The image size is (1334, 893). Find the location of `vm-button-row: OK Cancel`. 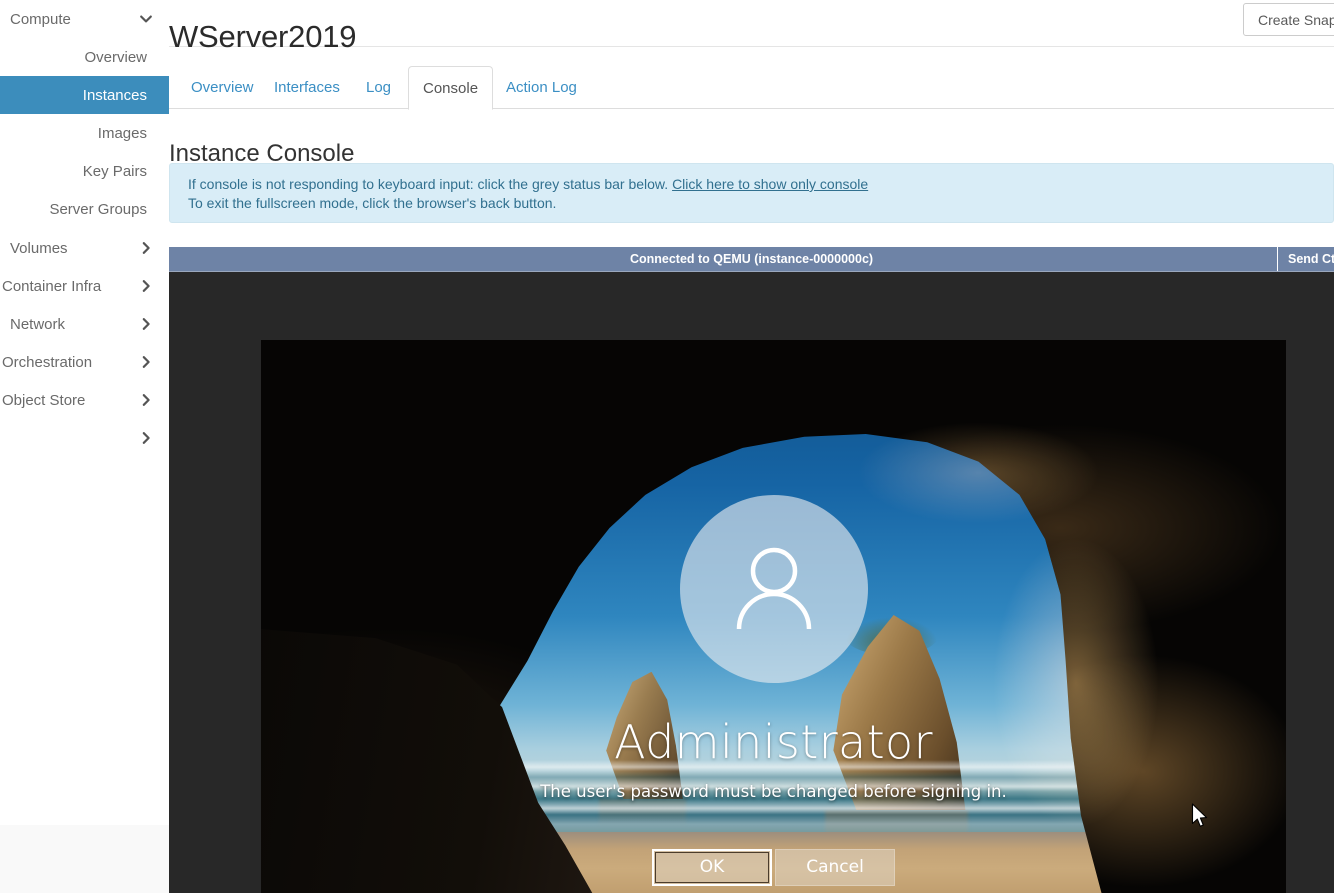

vm-button-row: OK Cancel is located at coordinates (773, 867).